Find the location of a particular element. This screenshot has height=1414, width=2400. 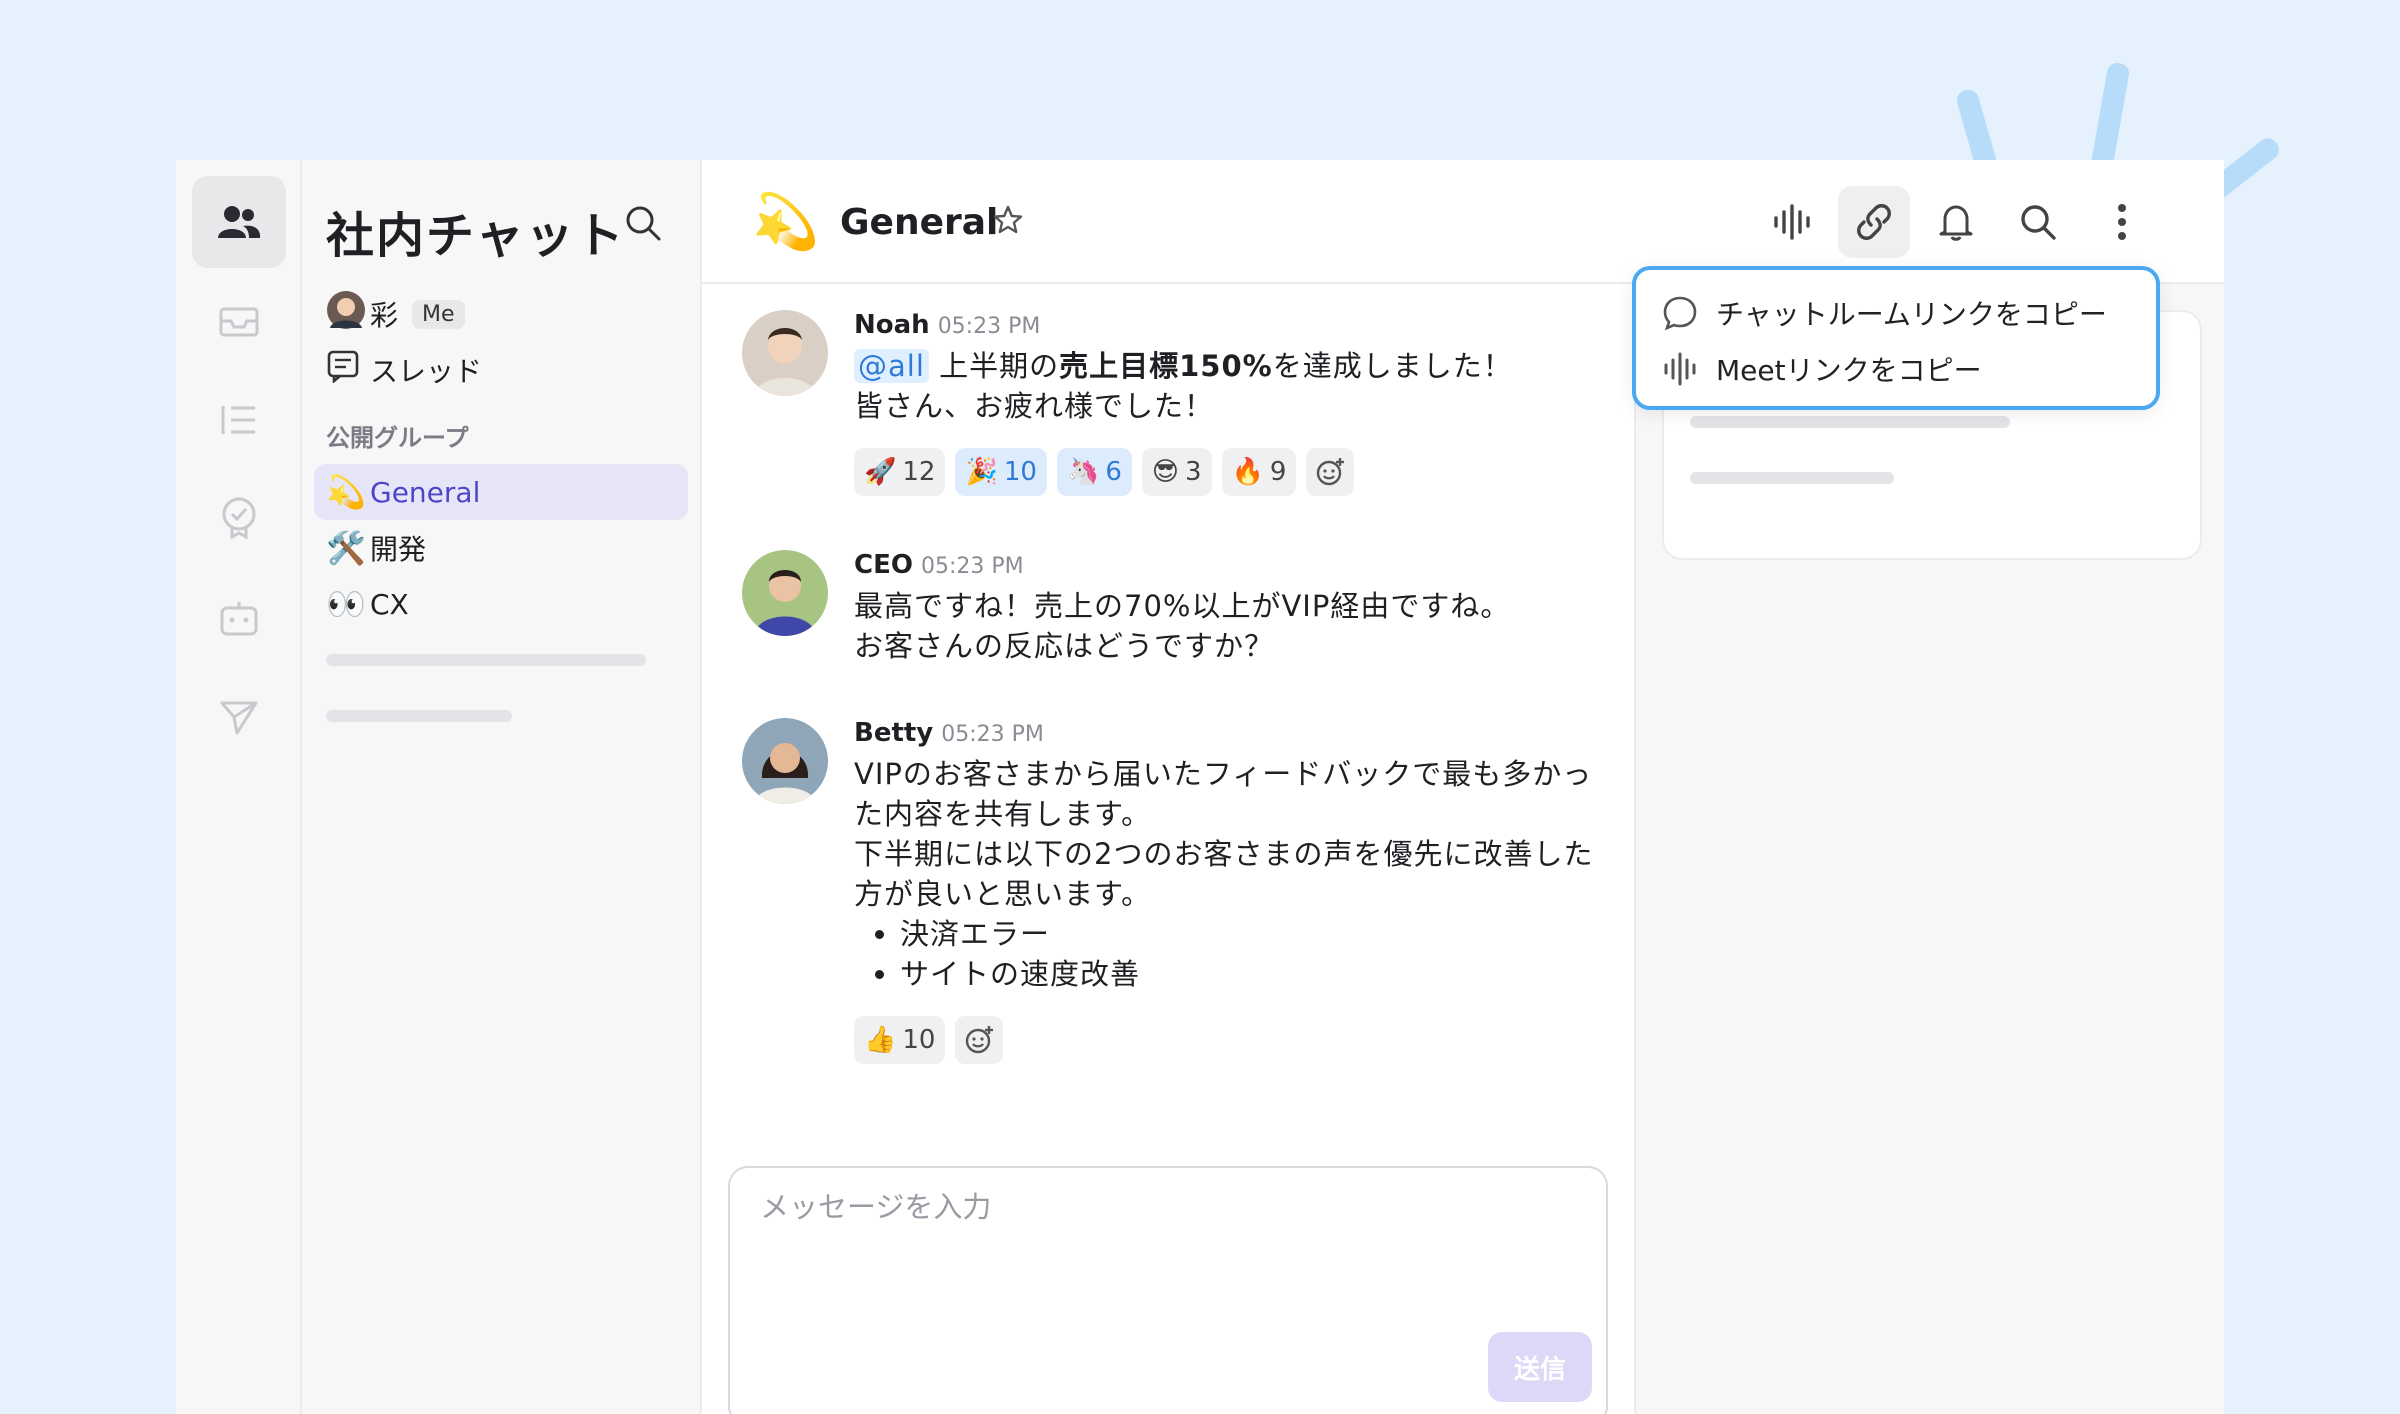

eyes-icon: 👀 is located at coordinates (346, 604).